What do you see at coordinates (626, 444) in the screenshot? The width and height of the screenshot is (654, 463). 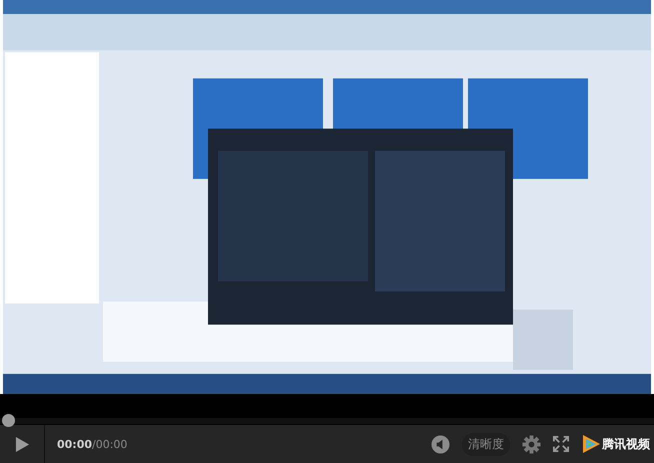 I see `logo-text: 腾讯视频` at bounding box center [626, 444].